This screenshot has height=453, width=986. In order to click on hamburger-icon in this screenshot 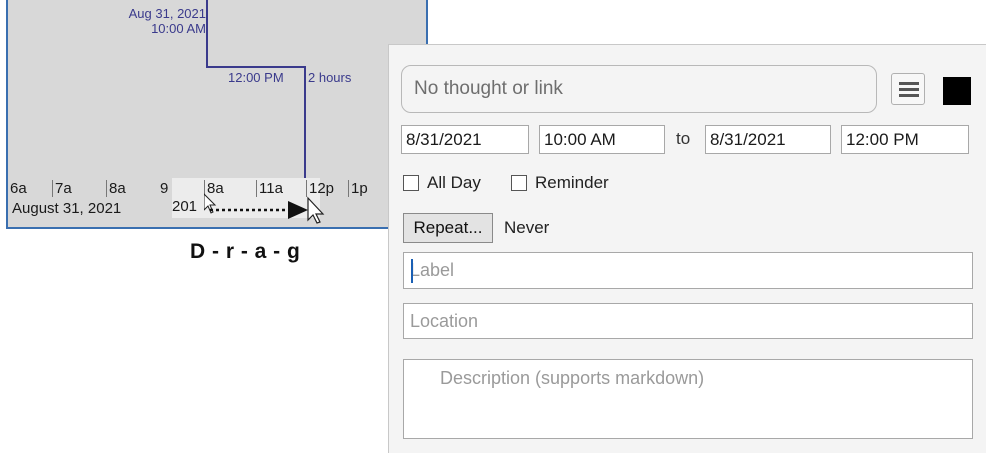, I will do `click(909, 89)`.